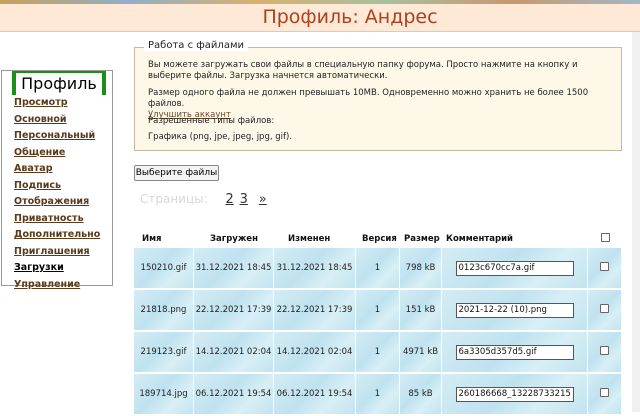 This screenshot has width=640, height=416. What do you see at coordinates (315, 395) in the screenshot?
I see `file-modified: 06.12.2021 19:54` at bounding box center [315, 395].